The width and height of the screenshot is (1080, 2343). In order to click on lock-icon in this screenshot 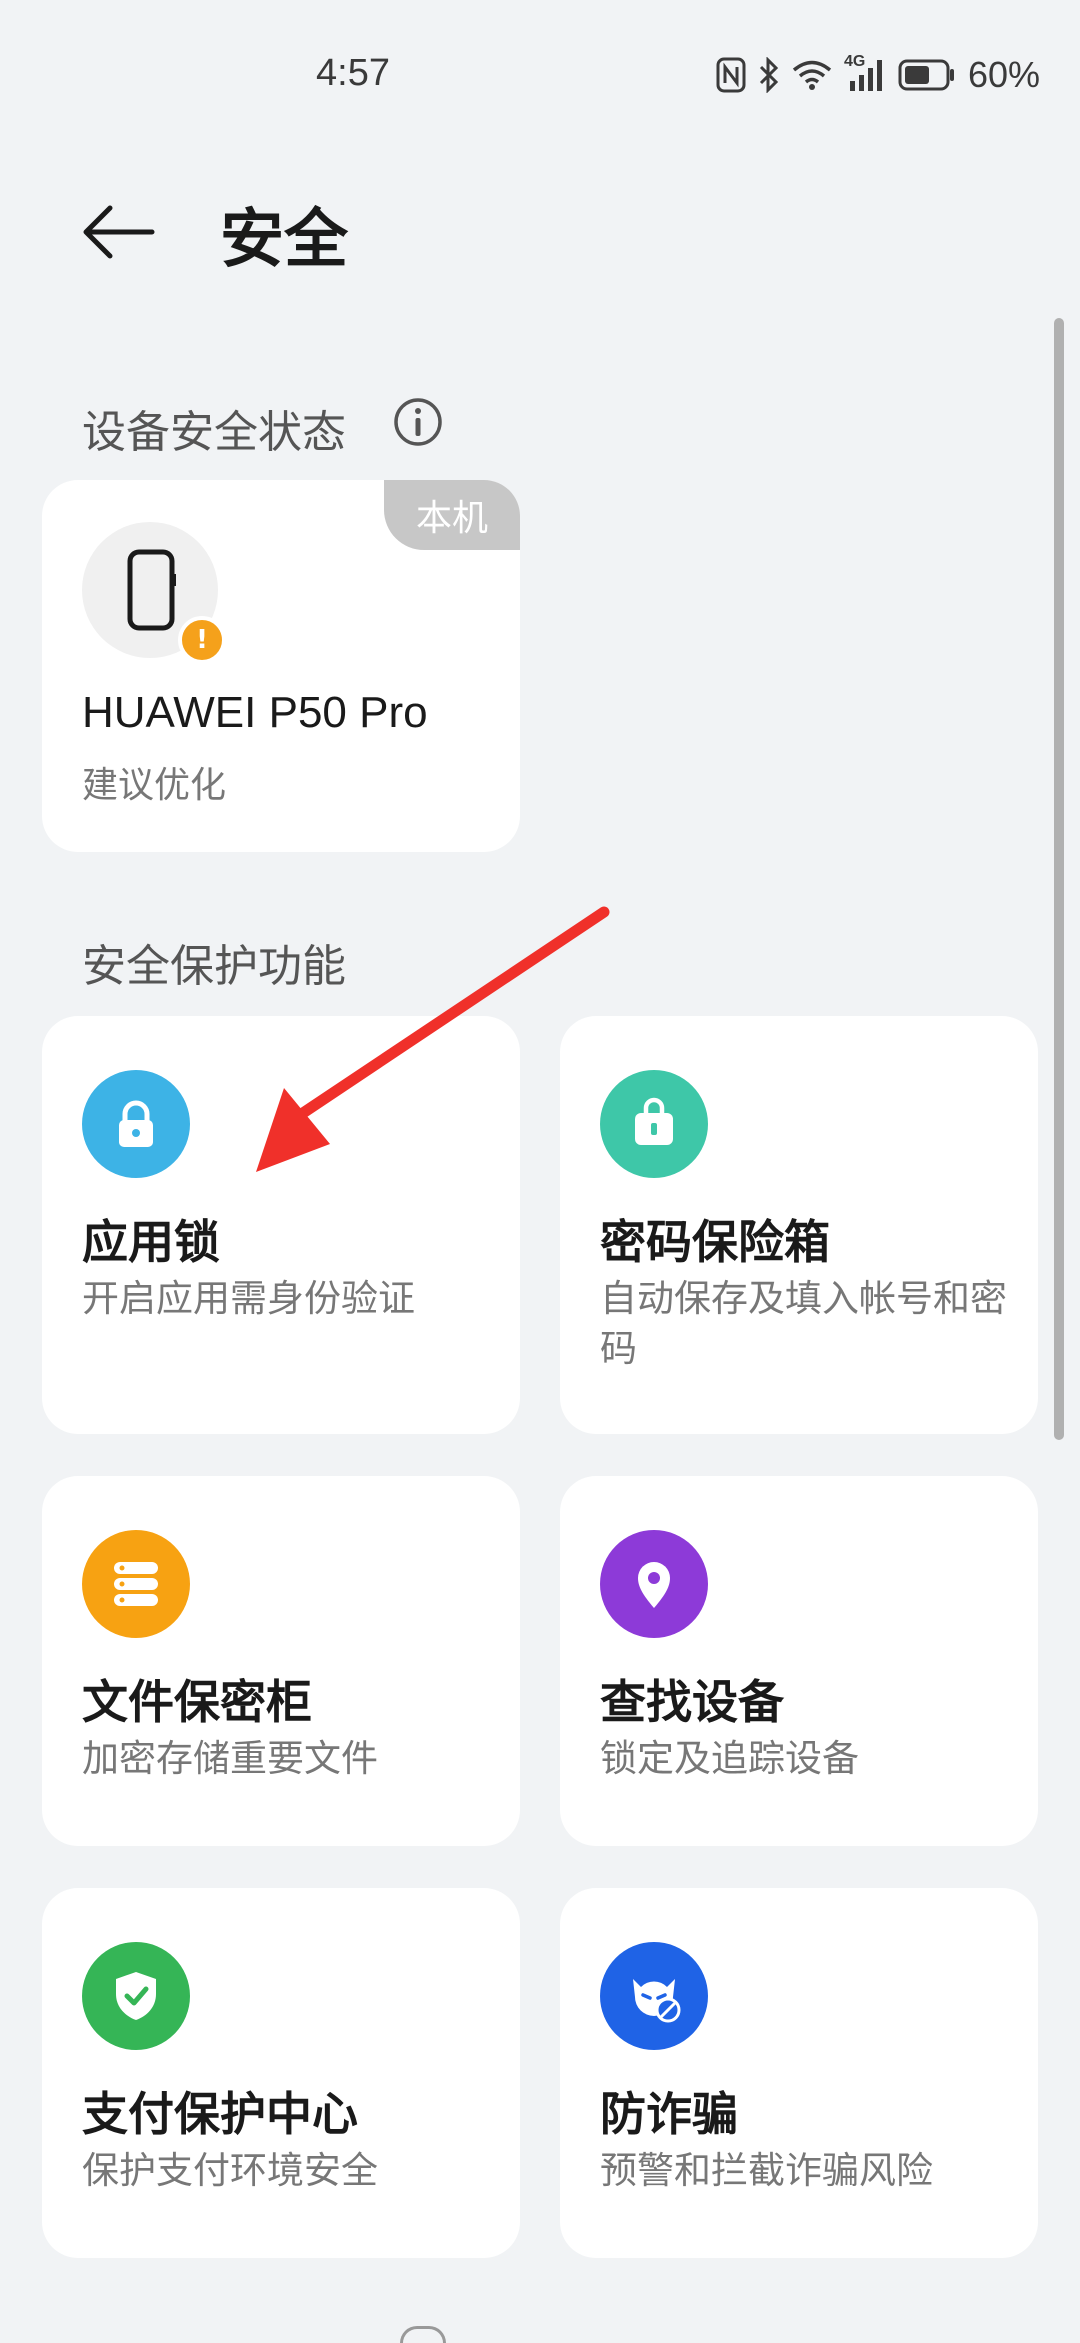, I will do `click(136, 1124)`.